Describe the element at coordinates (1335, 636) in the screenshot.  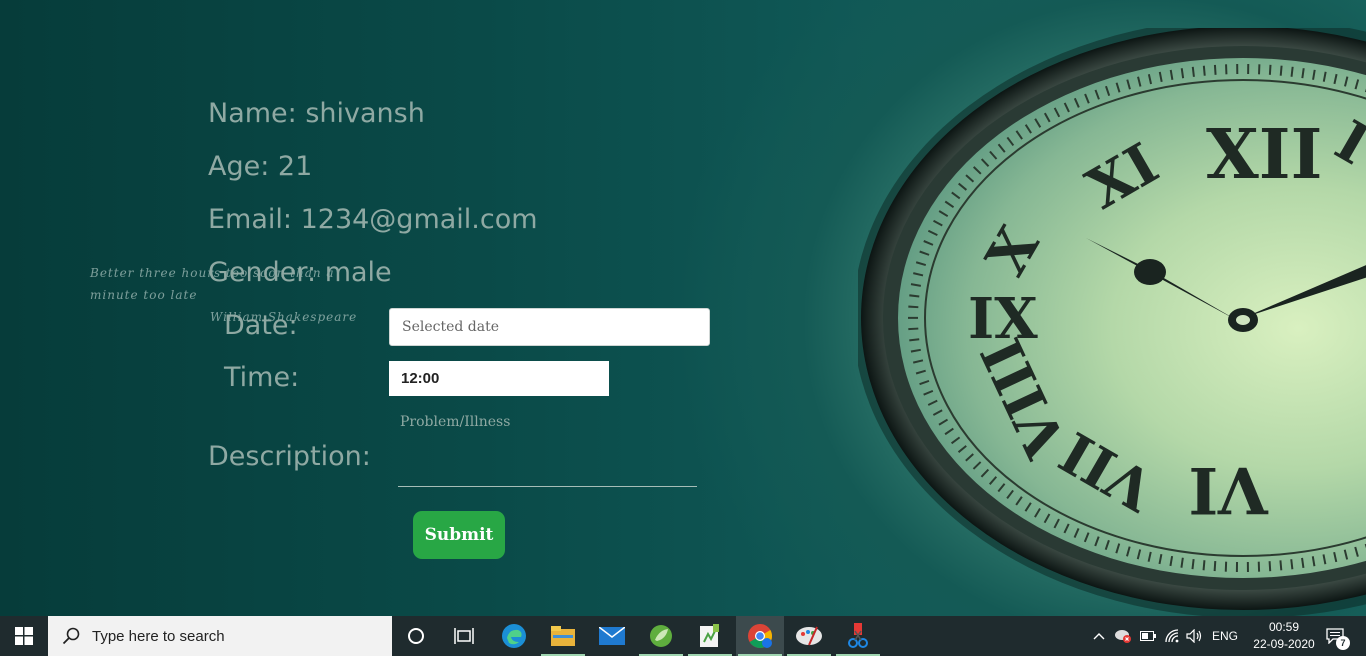
I see `notification-center-button: 7` at that location.